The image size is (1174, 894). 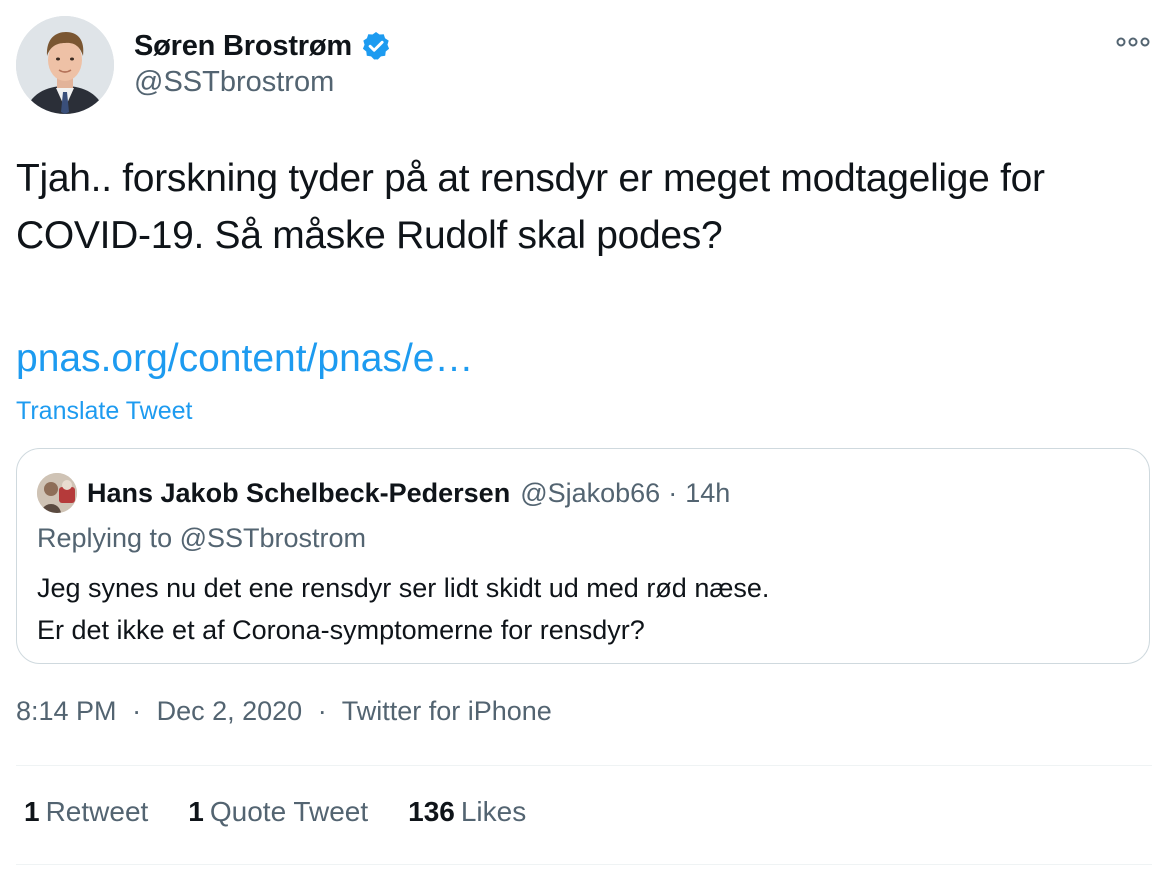 I want to click on divider-top, so click(x=584, y=765).